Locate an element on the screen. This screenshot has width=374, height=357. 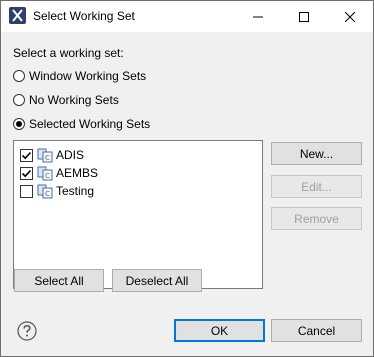
radio-label: Selected Working Sets is located at coordinates (90, 124).